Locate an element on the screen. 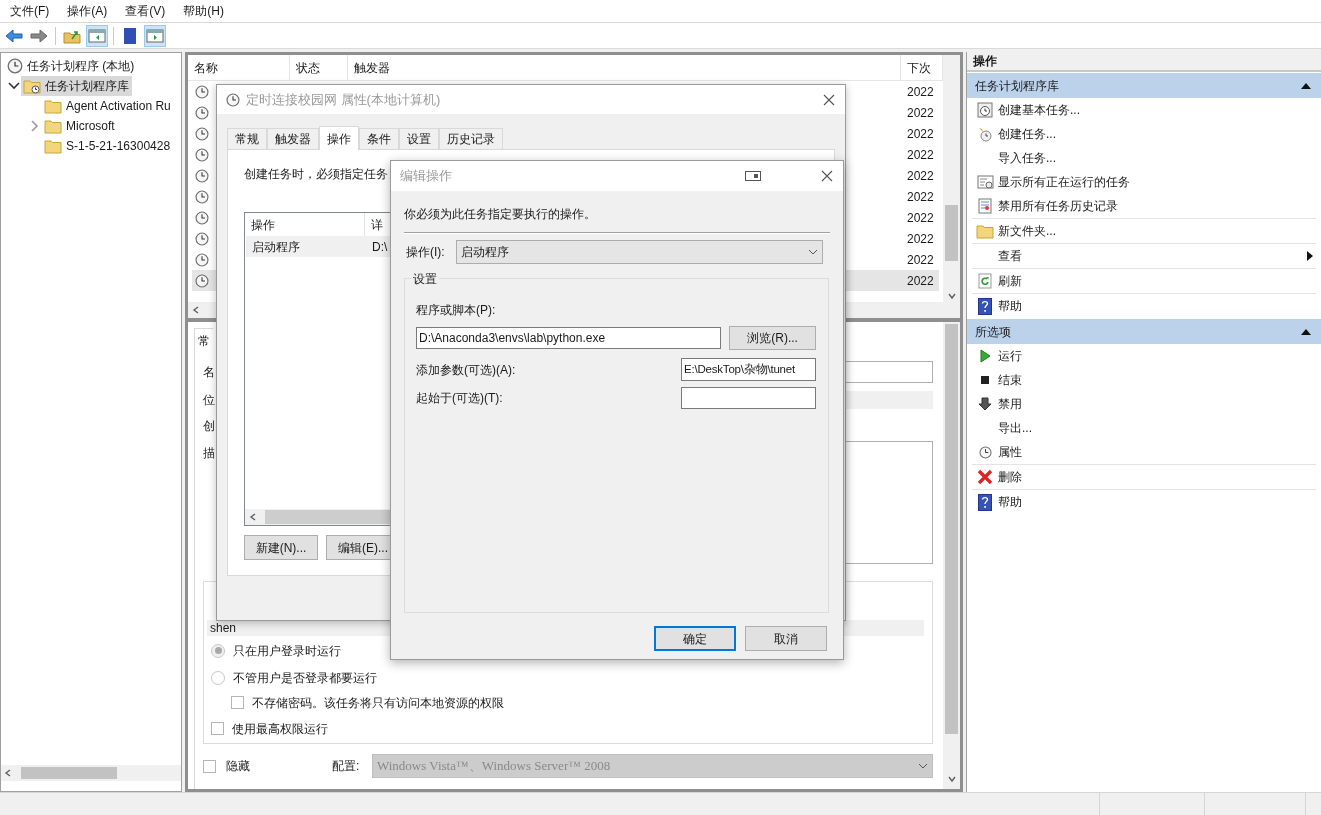 This screenshot has width=1321, height=815. field-label: 位 is located at coordinates (209, 400).